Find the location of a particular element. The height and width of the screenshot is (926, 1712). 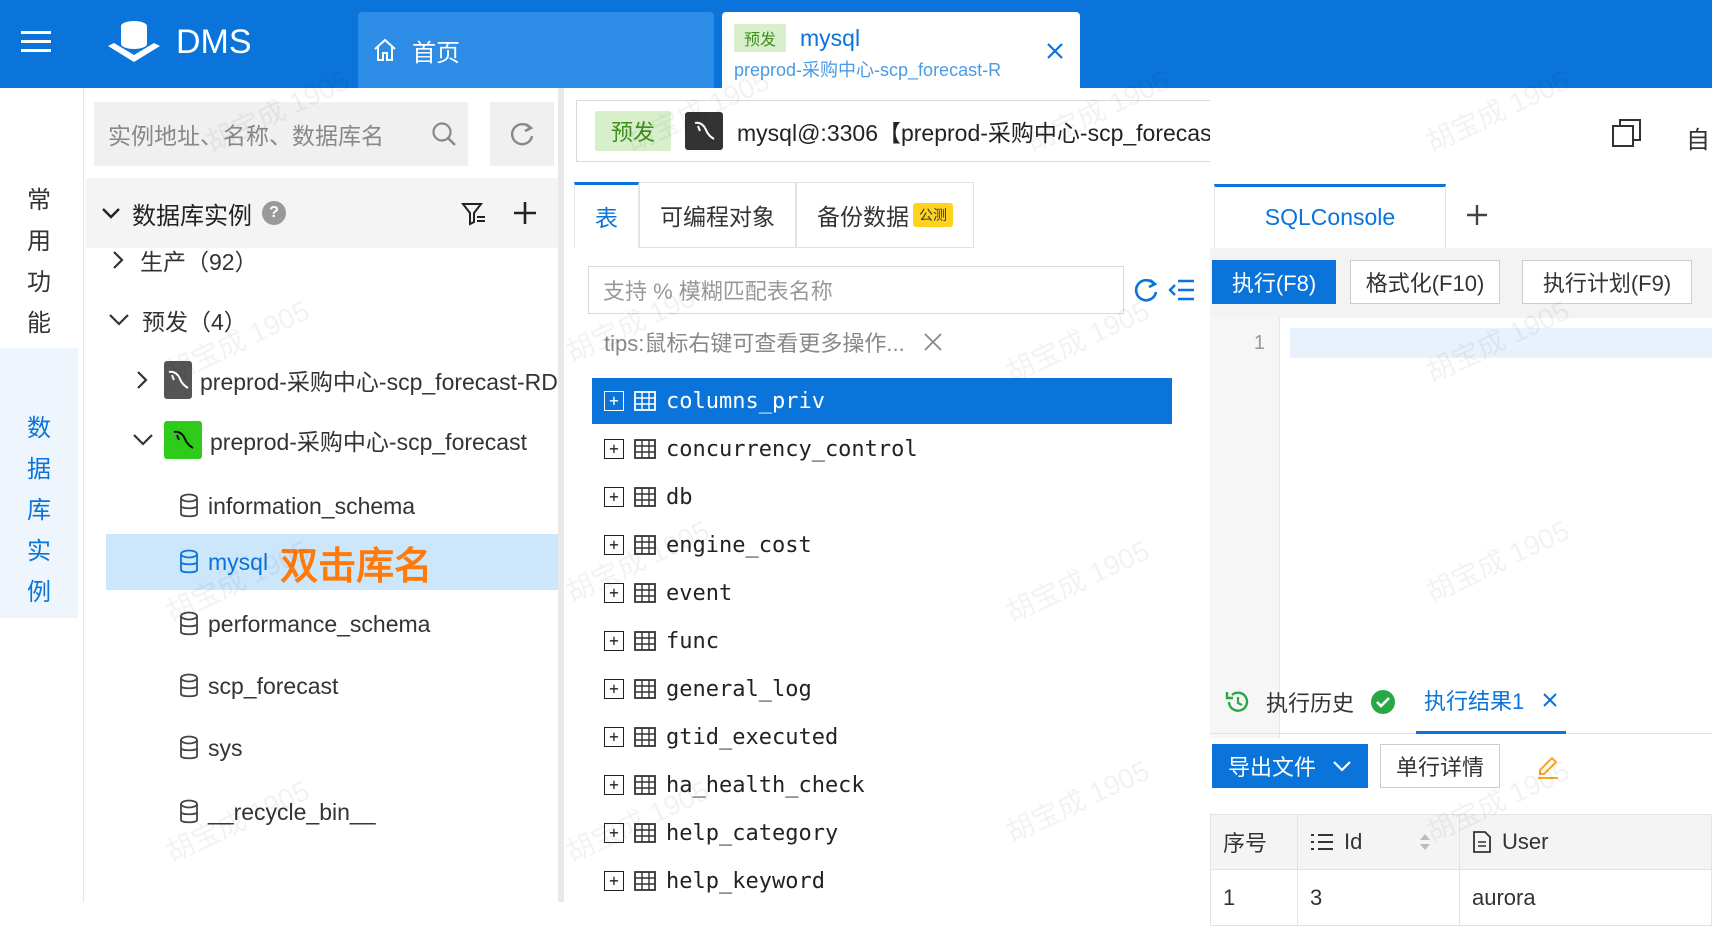

tab-home-label: 首页 is located at coordinates (436, 53).